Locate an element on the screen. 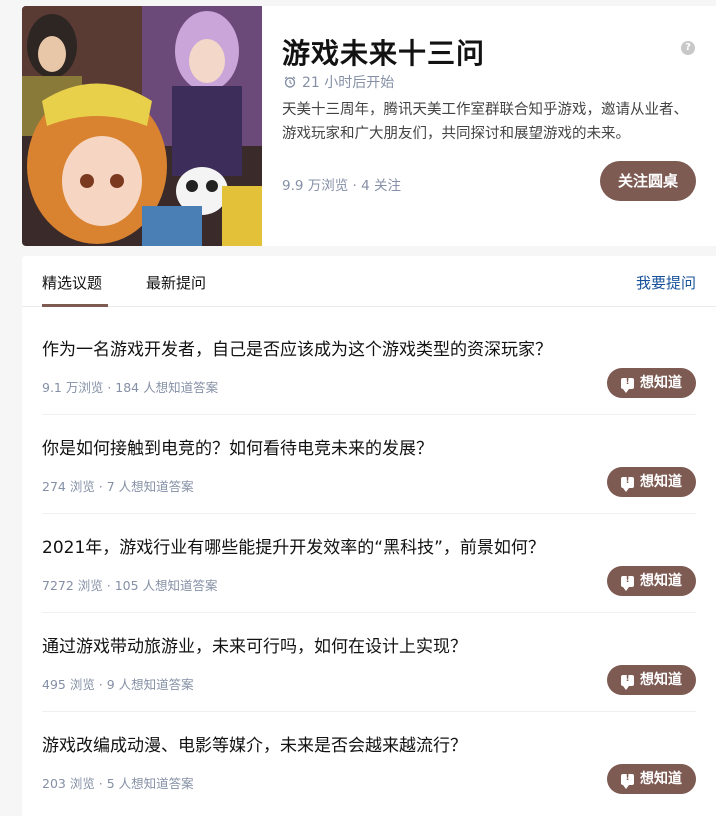 The height and width of the screenshot is (816, 716). tab-bar: 精选议题 最新提问 我要提问 is located at coordinates (369, 281).